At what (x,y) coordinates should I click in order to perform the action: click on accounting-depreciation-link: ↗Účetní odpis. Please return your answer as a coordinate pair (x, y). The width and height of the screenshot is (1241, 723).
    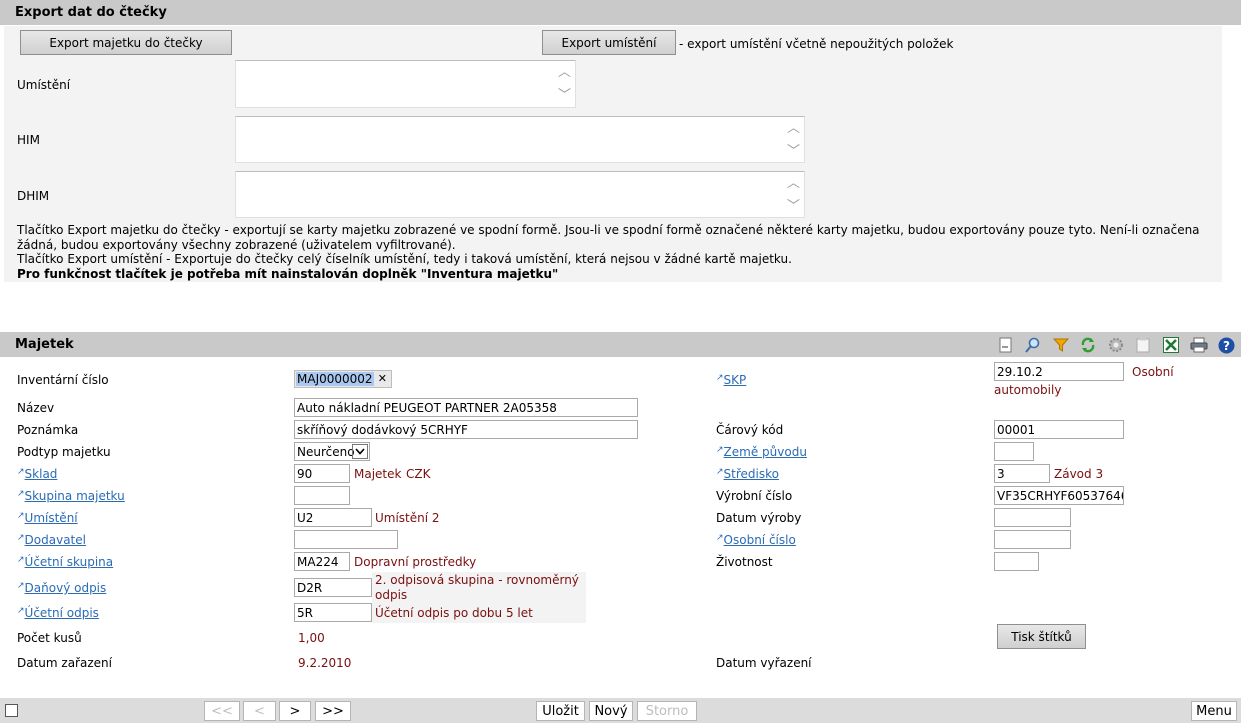
    Looking at the image, I should click on (58, 613).